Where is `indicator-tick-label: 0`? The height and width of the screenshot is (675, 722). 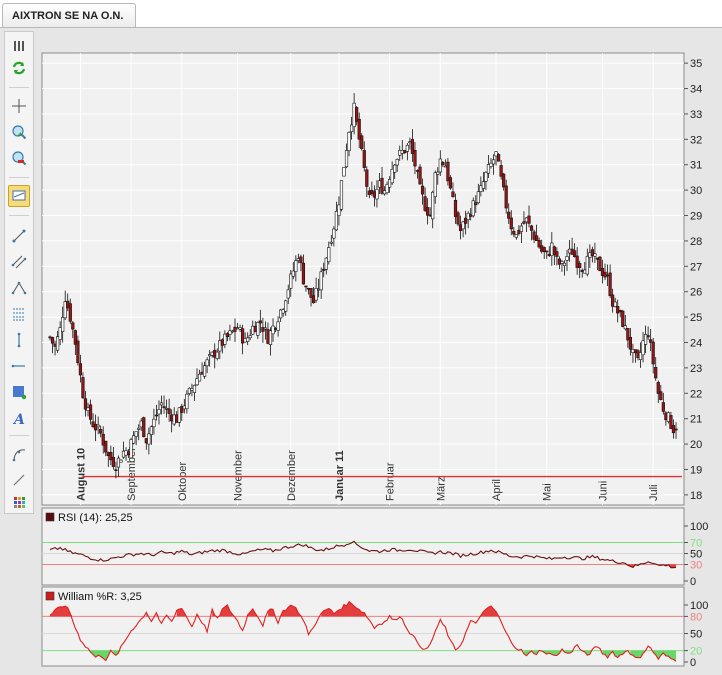 indicator-tick-label: 0 is located at coordinates (693, 663).